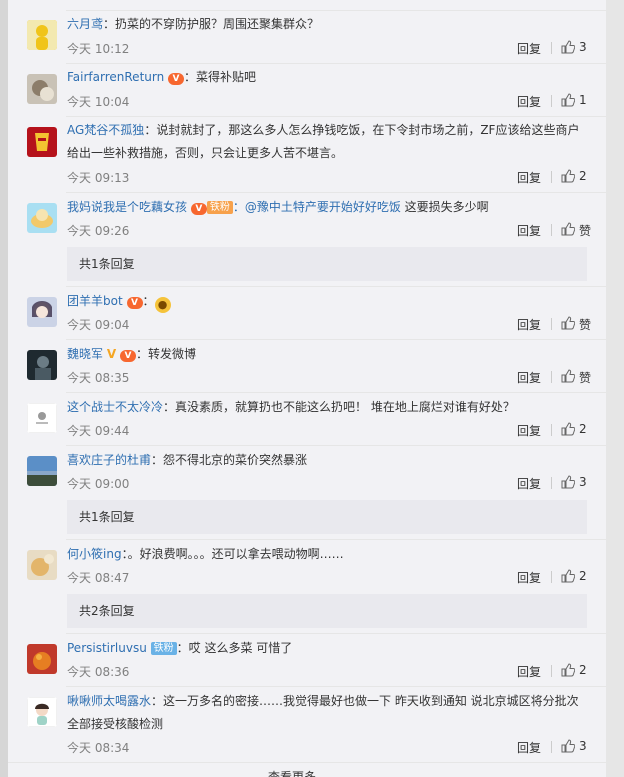 The width and height of the screenshot is (624, 777). I want to click on comment-time: 今天 09:13, so click(98, 178).